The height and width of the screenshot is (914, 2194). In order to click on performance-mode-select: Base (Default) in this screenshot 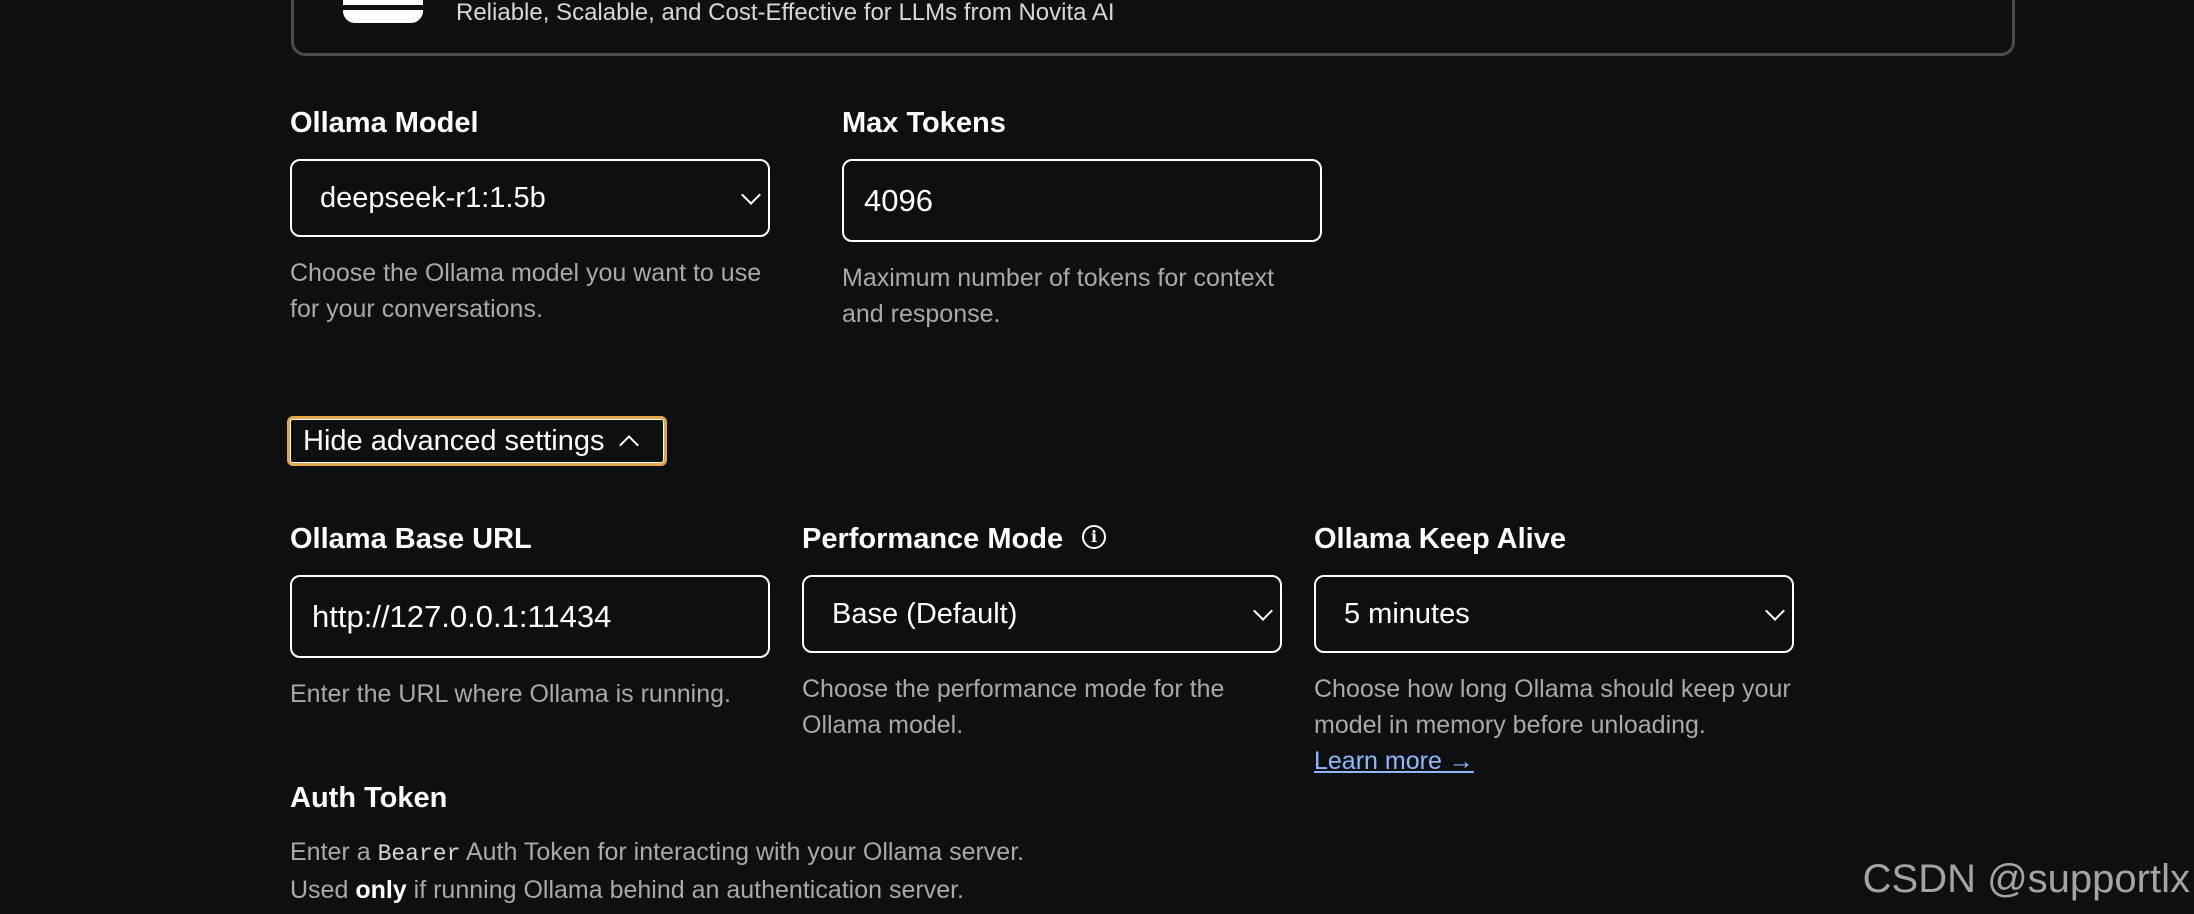, I will do `click(1042, 614)`.